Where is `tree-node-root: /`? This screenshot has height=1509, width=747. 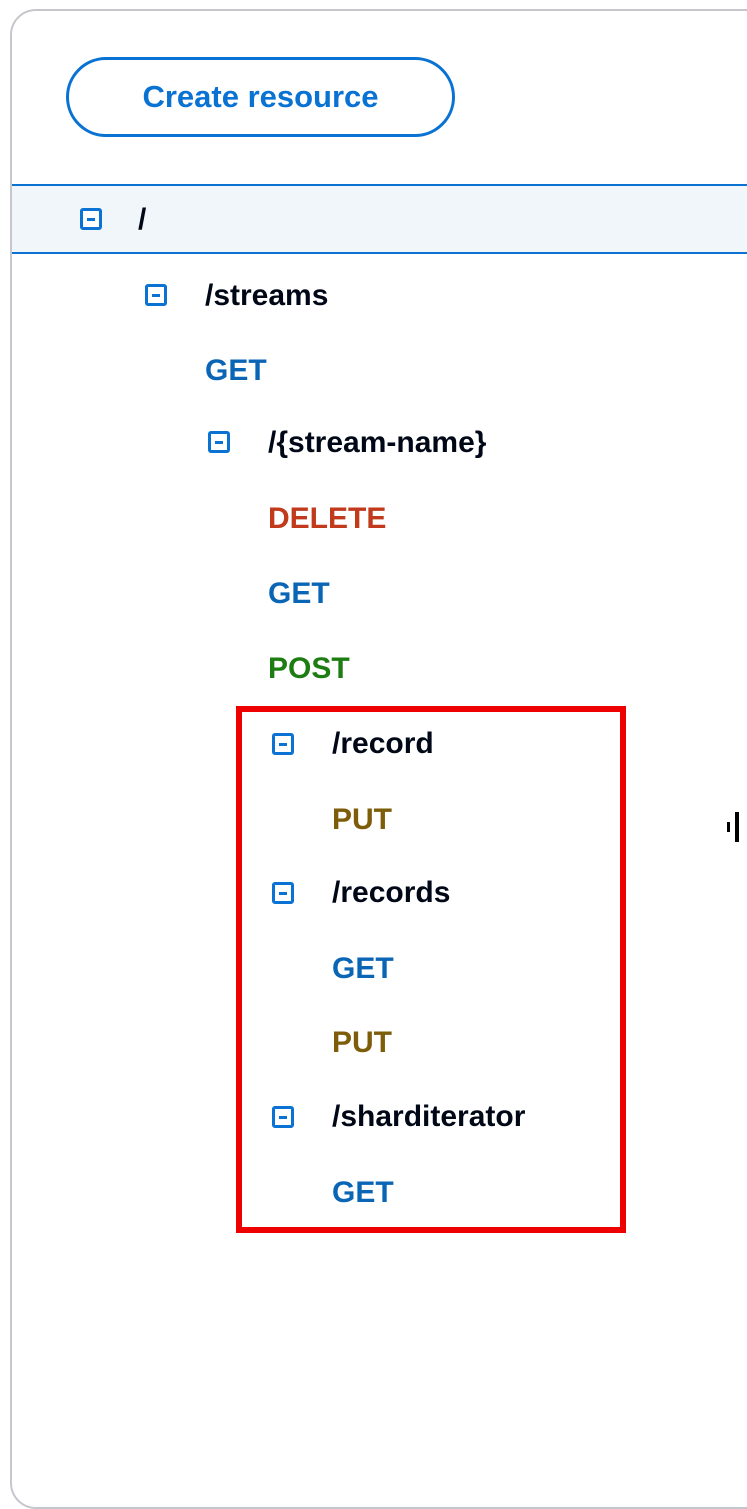
tree-node-root: / is located at coordinates (142, 220).